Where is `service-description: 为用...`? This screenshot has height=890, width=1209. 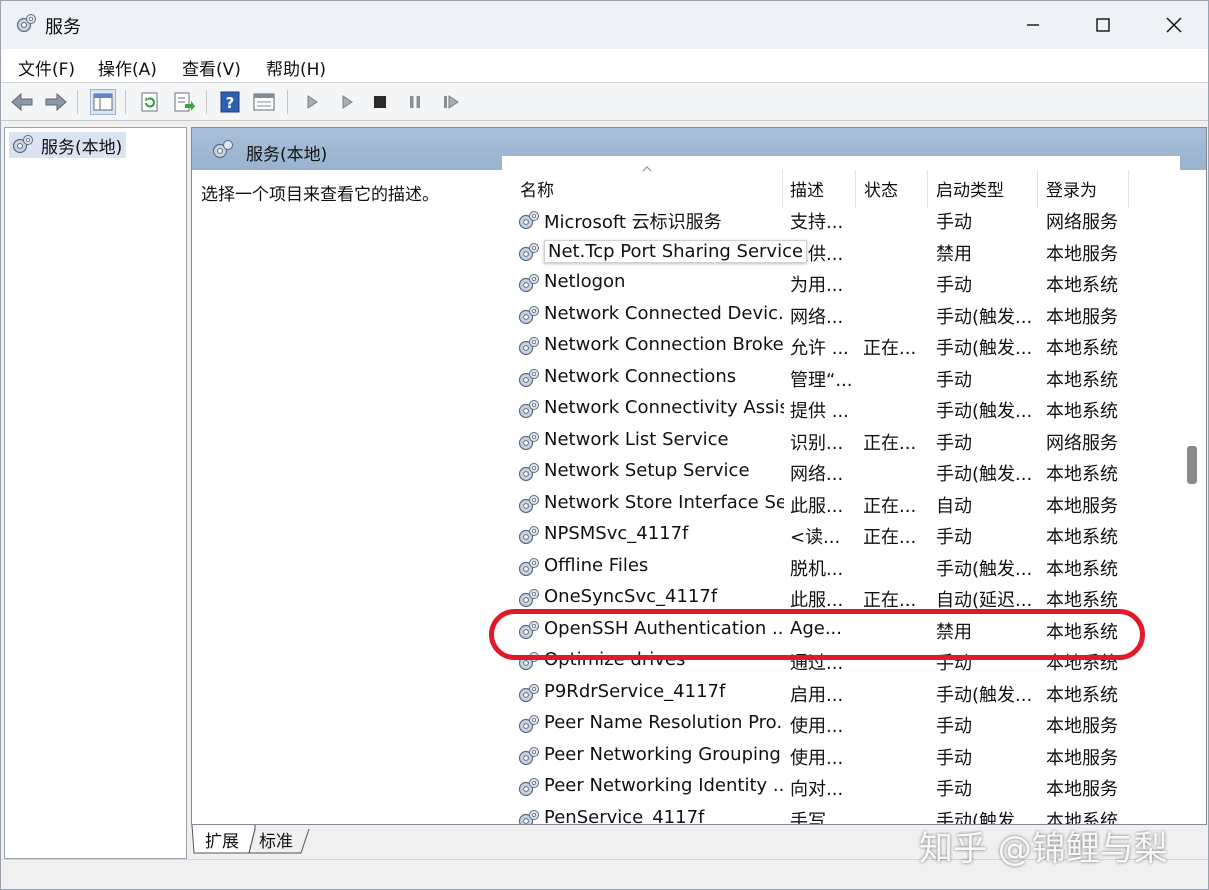 service-description: 为用... is located at coordinates (817, 285).